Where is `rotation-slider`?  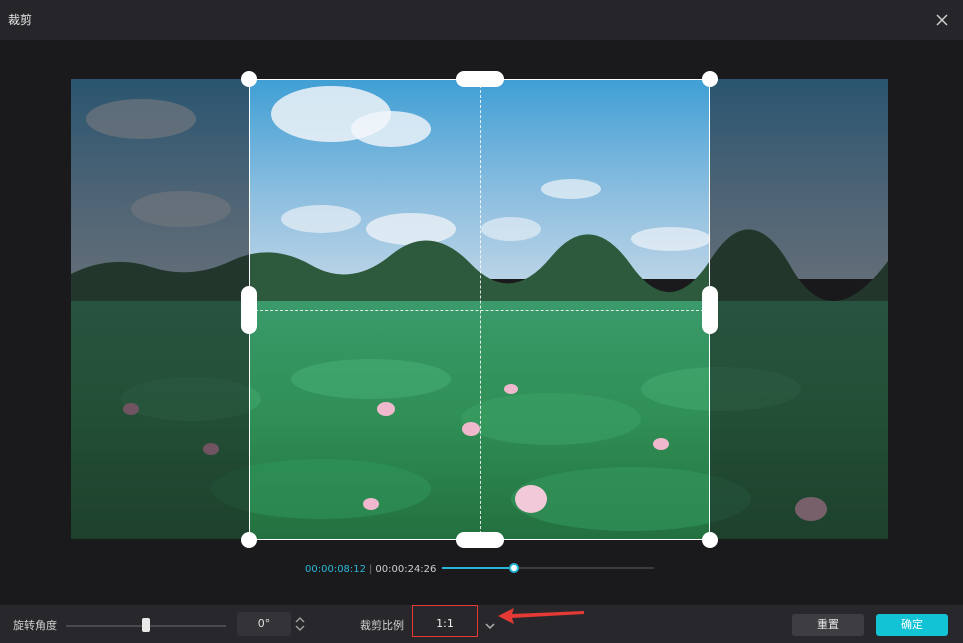
rotation-slider is located at coordinates (146, 625).